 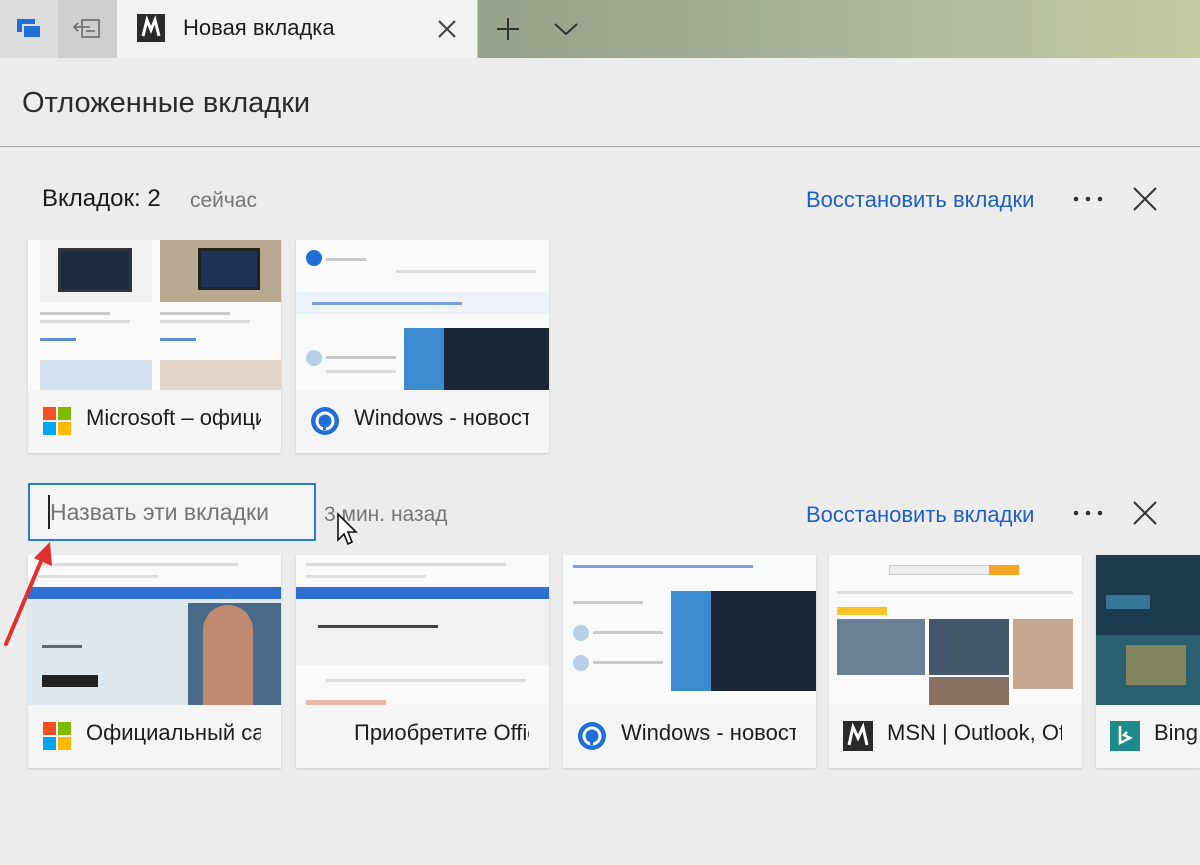 I want to click on group-time: сейчас, so click(x=224, y=200).